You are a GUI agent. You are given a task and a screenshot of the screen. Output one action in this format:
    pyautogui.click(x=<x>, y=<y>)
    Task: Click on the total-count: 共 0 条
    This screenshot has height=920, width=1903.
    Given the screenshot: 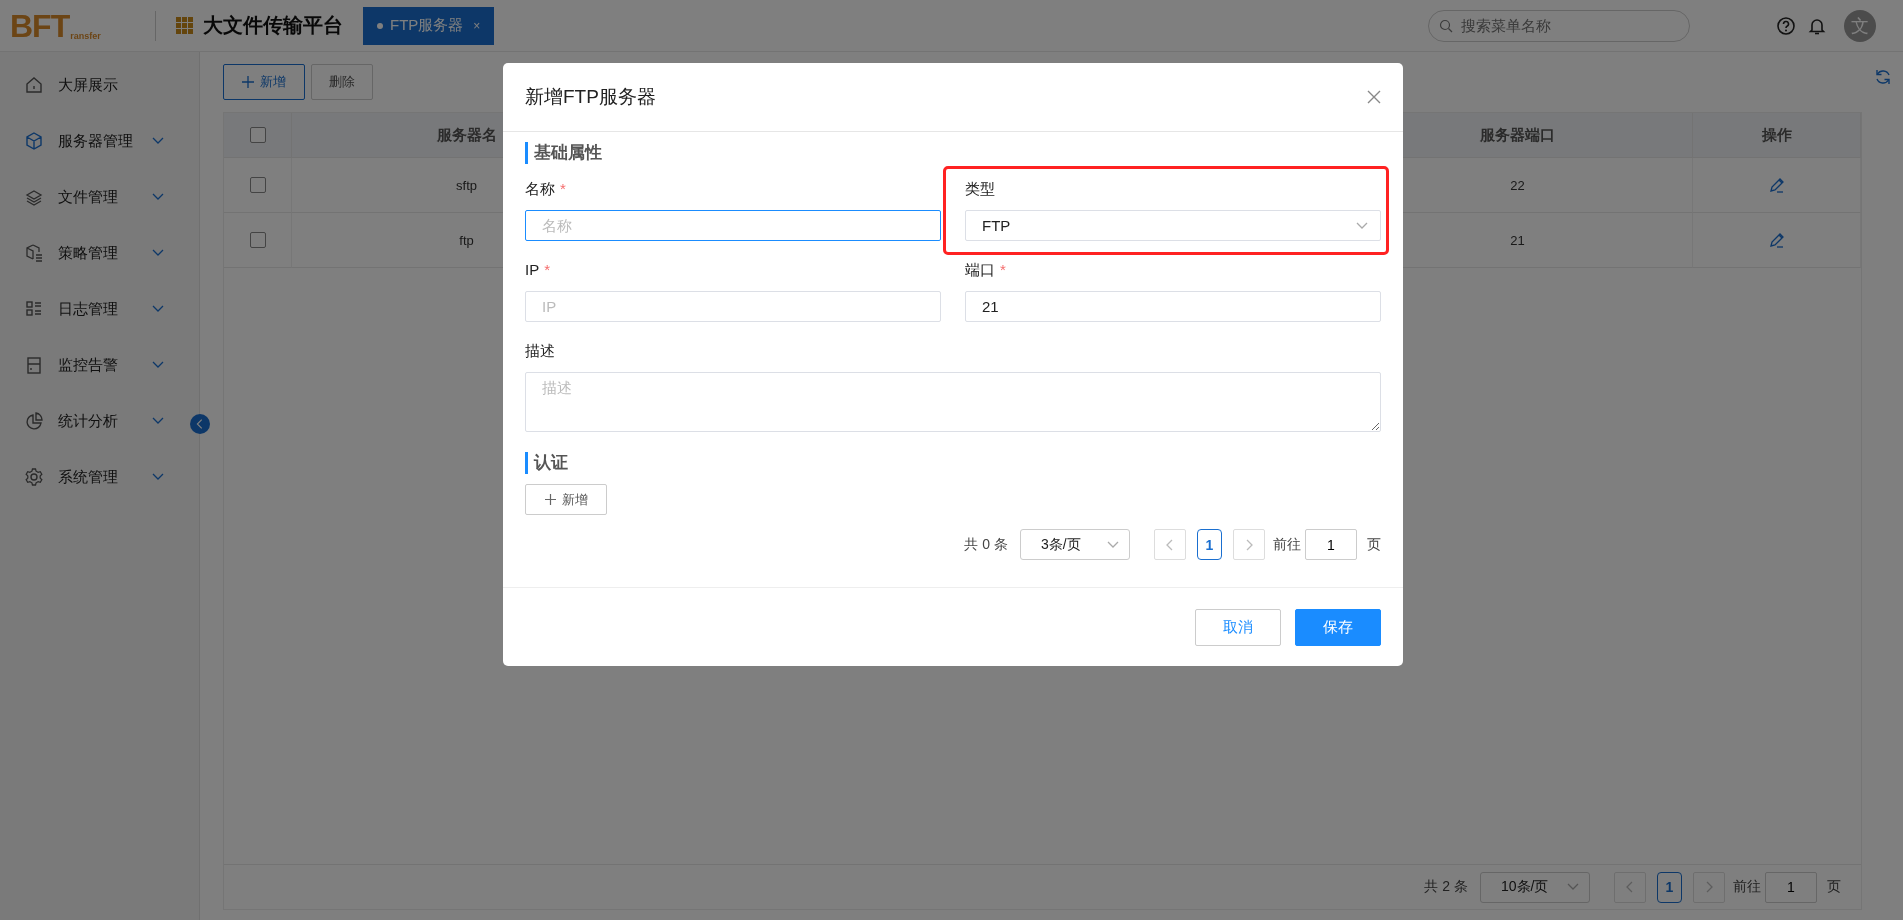 What is the action you would take?
    pyautogui.click(x=986, y=544)
    